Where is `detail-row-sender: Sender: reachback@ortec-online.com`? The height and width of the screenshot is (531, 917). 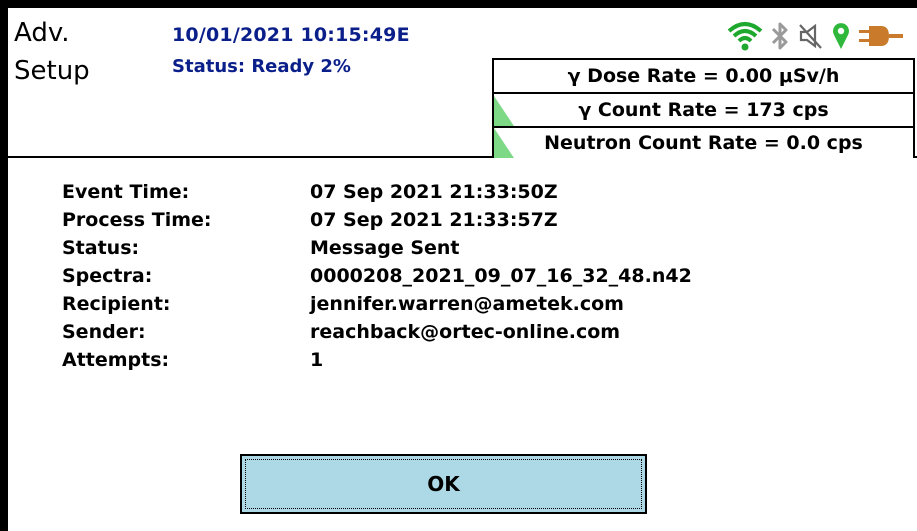
detail-row-sender: Sender: reachback@ortec-online.com is located at coordinates (377, 332).